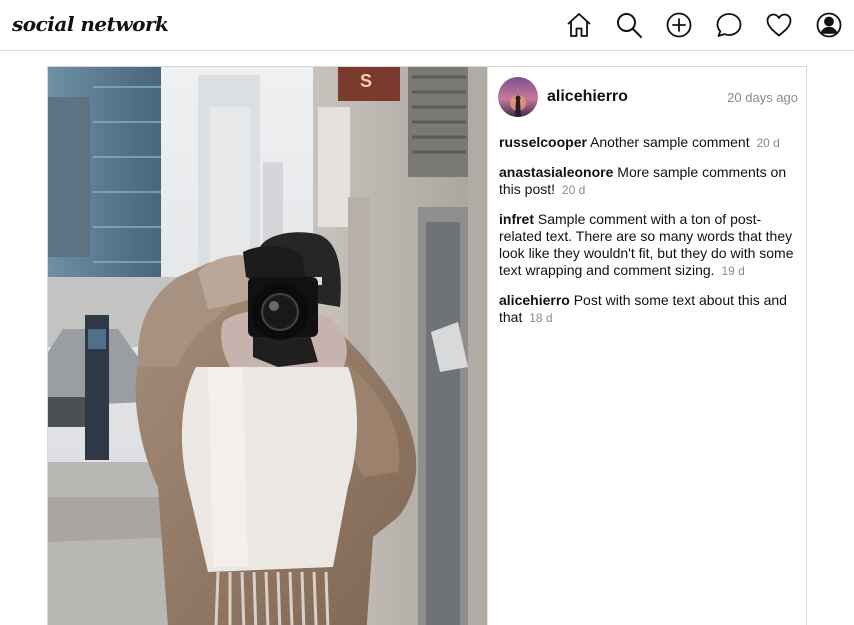 This screenshot has width=854, height=625. I want to click on add-post-icon, so click(679, 25).